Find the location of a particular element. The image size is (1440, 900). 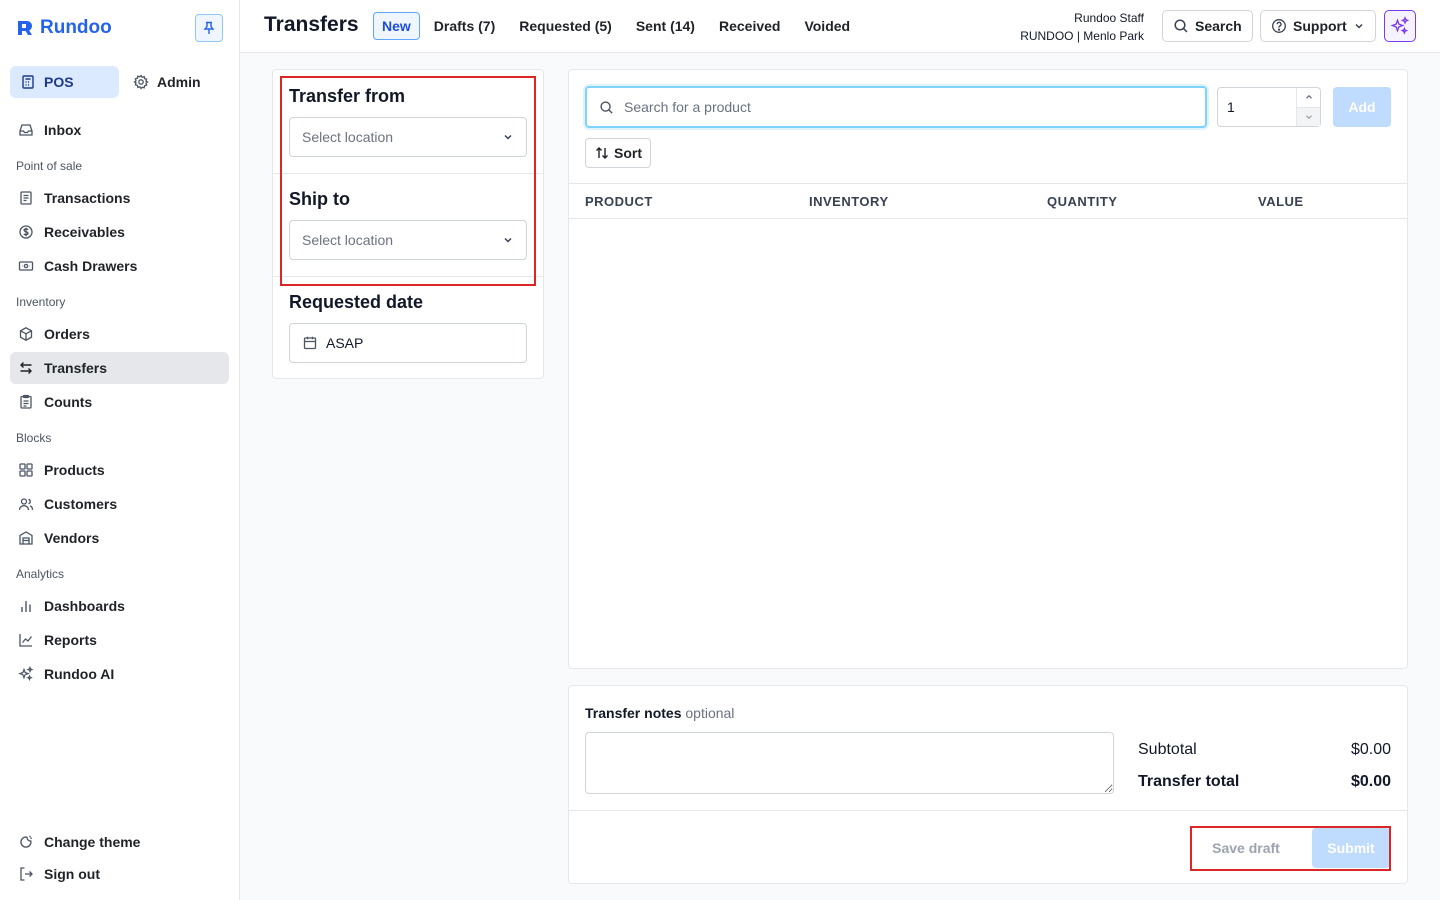

tab-new: New is located at coordinates (396, 26).